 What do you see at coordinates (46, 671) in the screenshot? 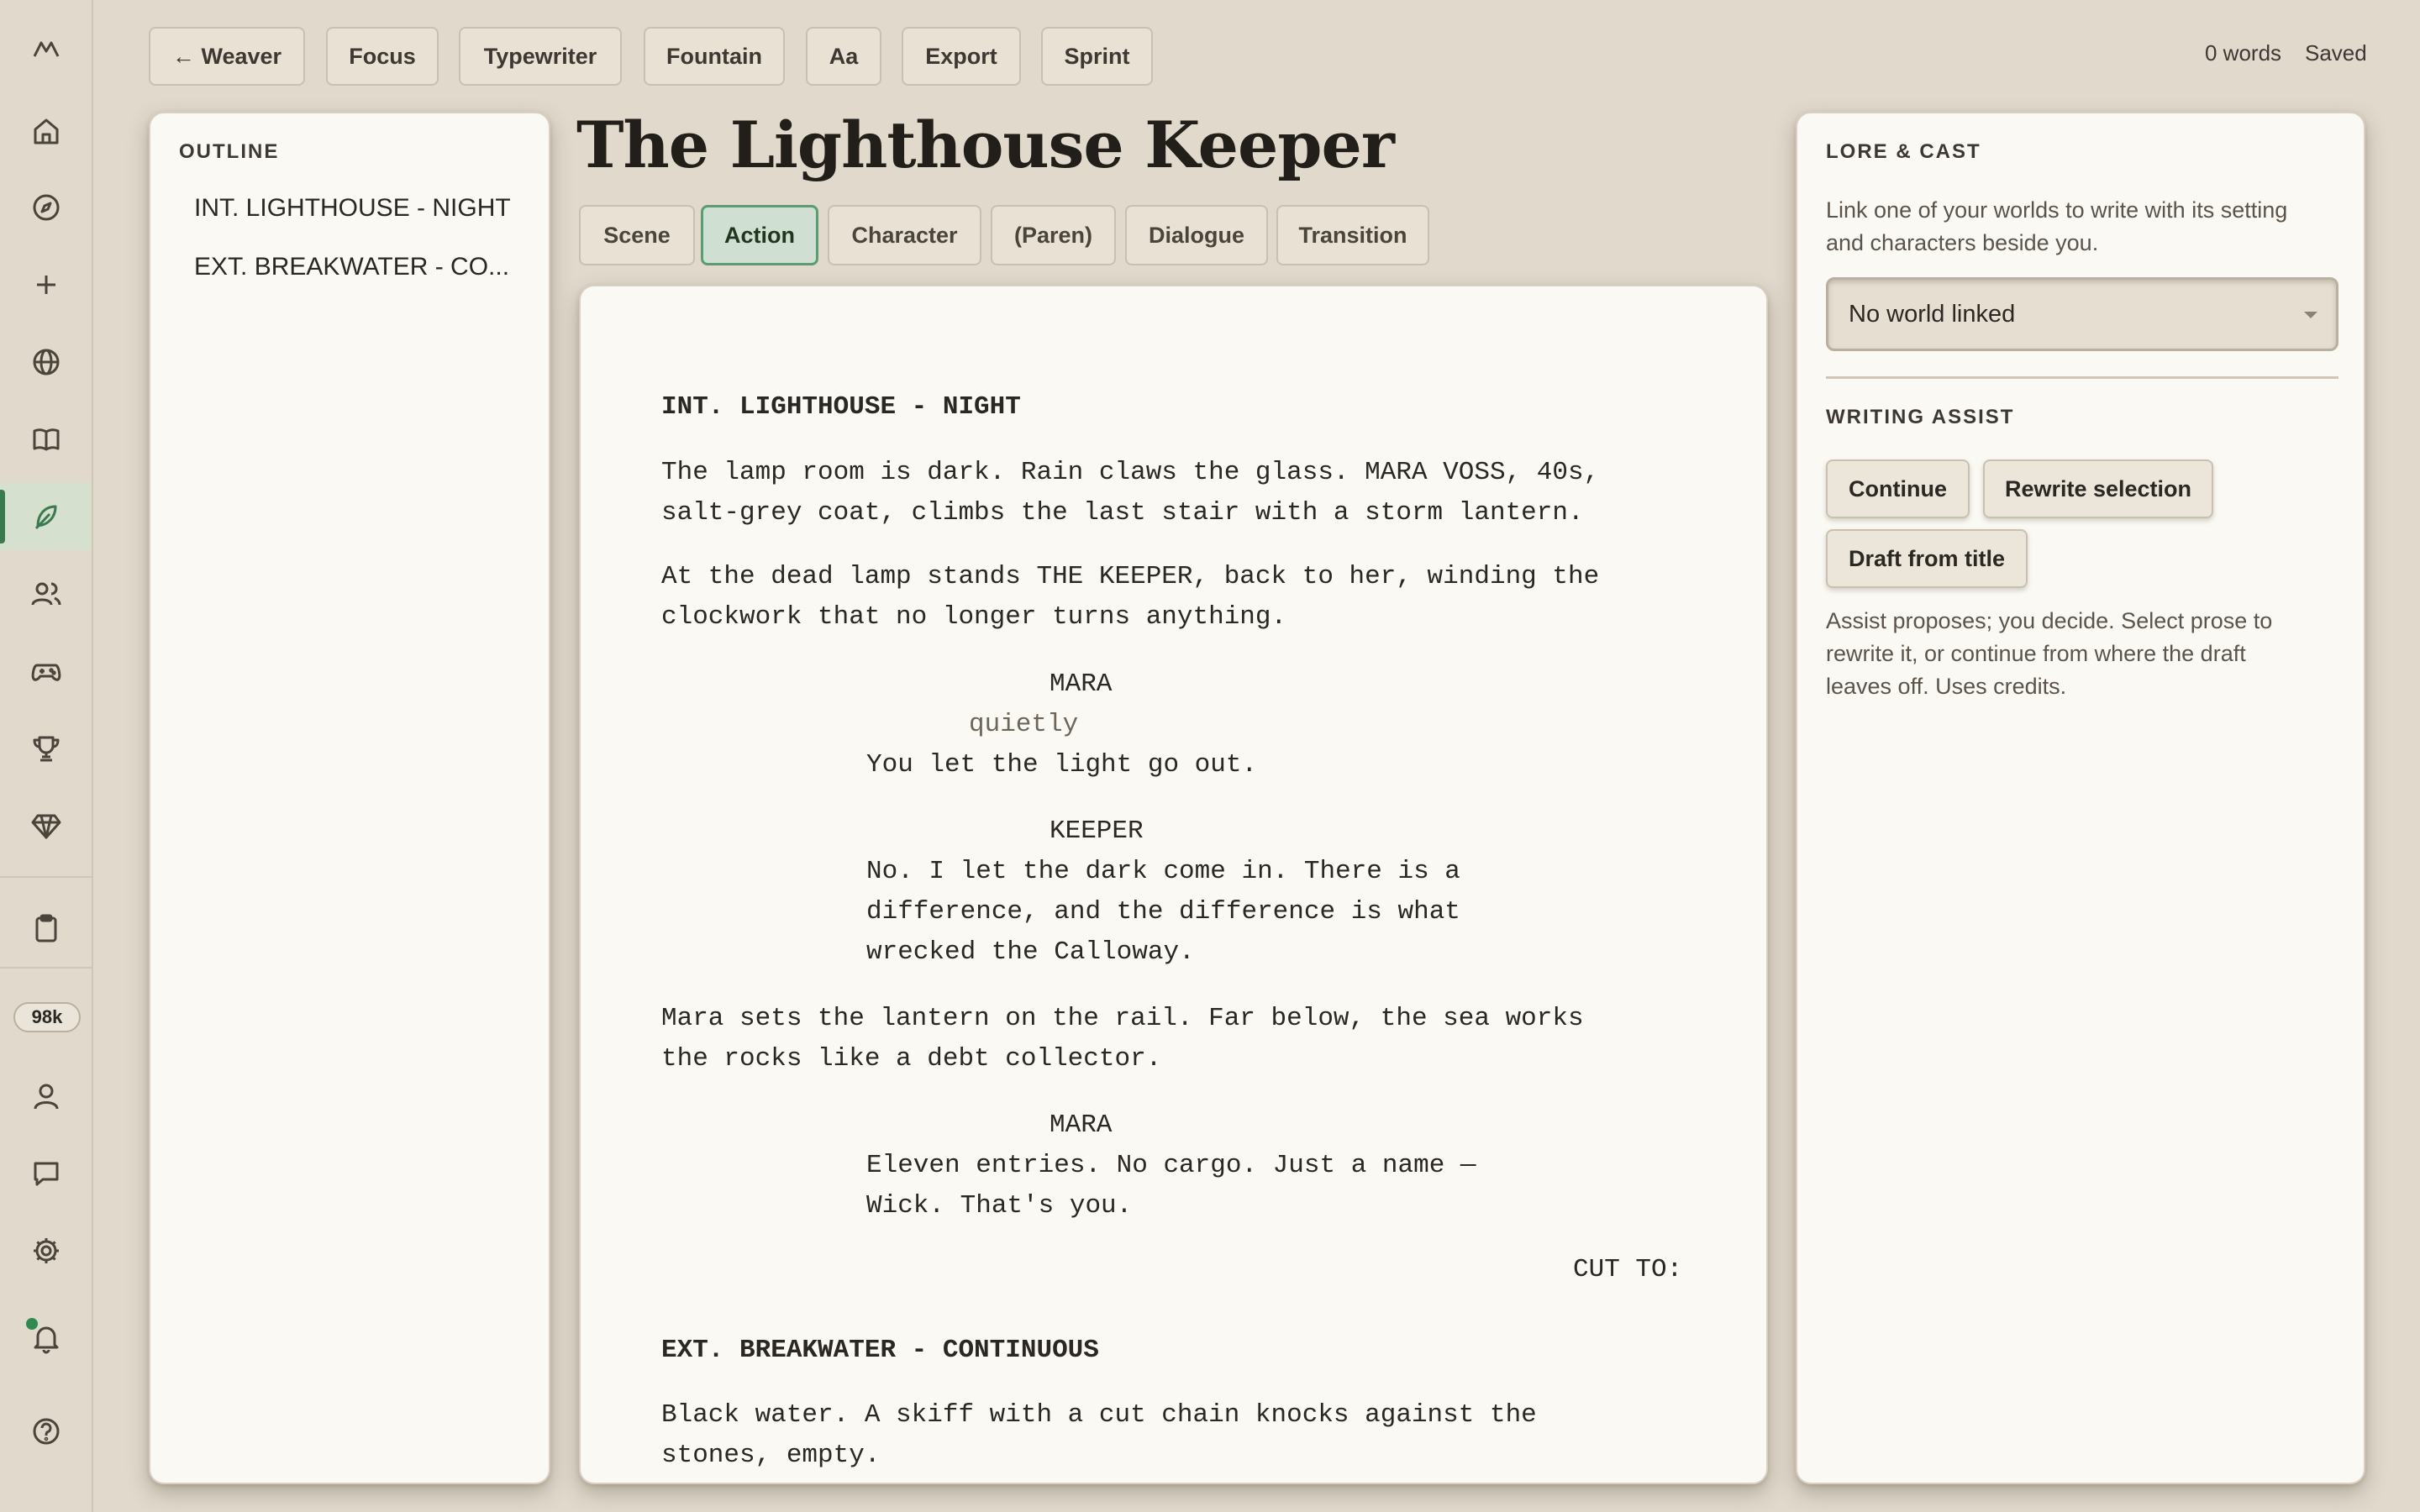
I see `gamepad-icon` at bounding box center [46, 671].